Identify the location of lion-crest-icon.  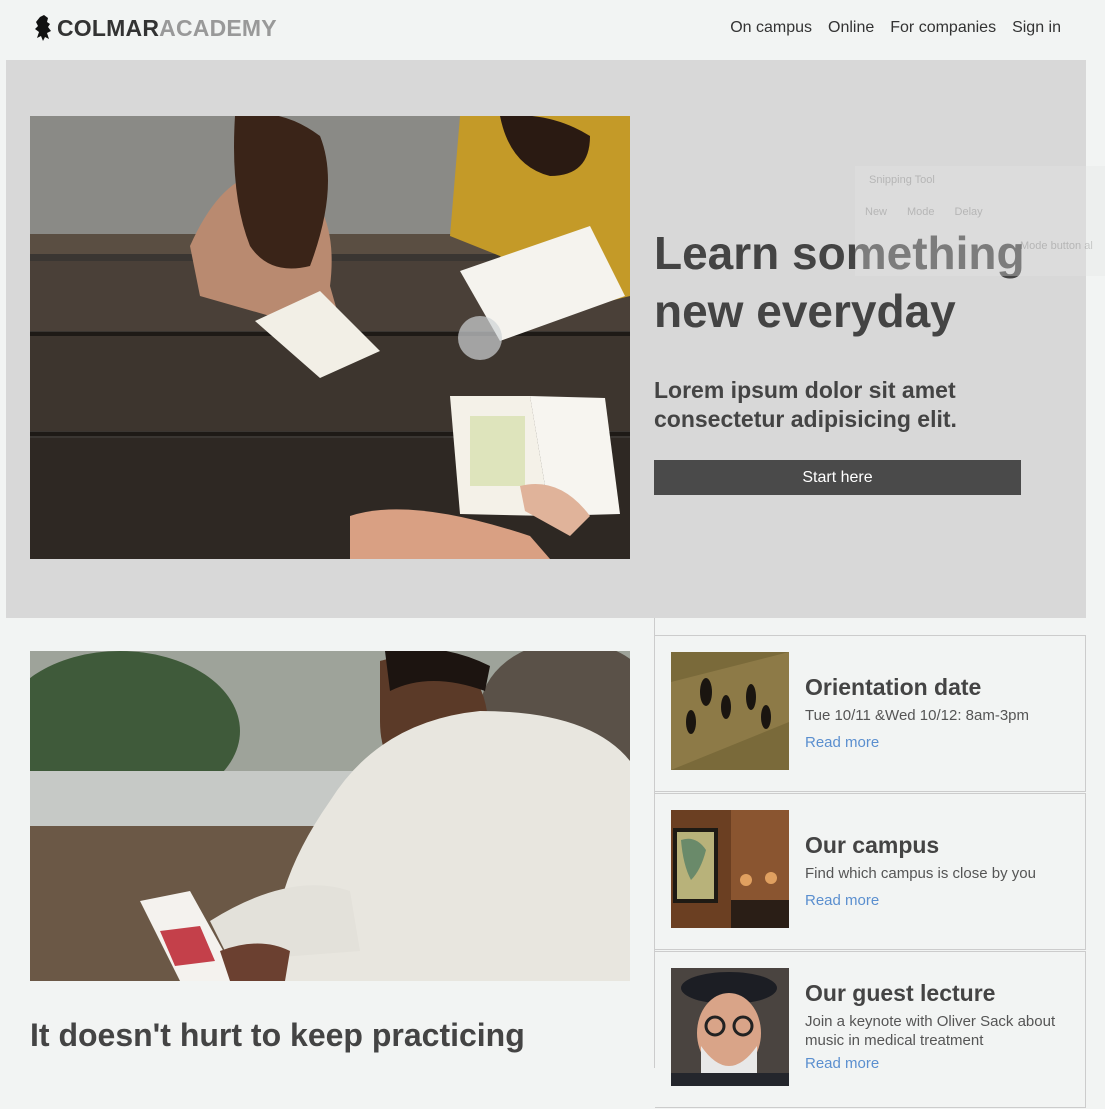
(43, 28).